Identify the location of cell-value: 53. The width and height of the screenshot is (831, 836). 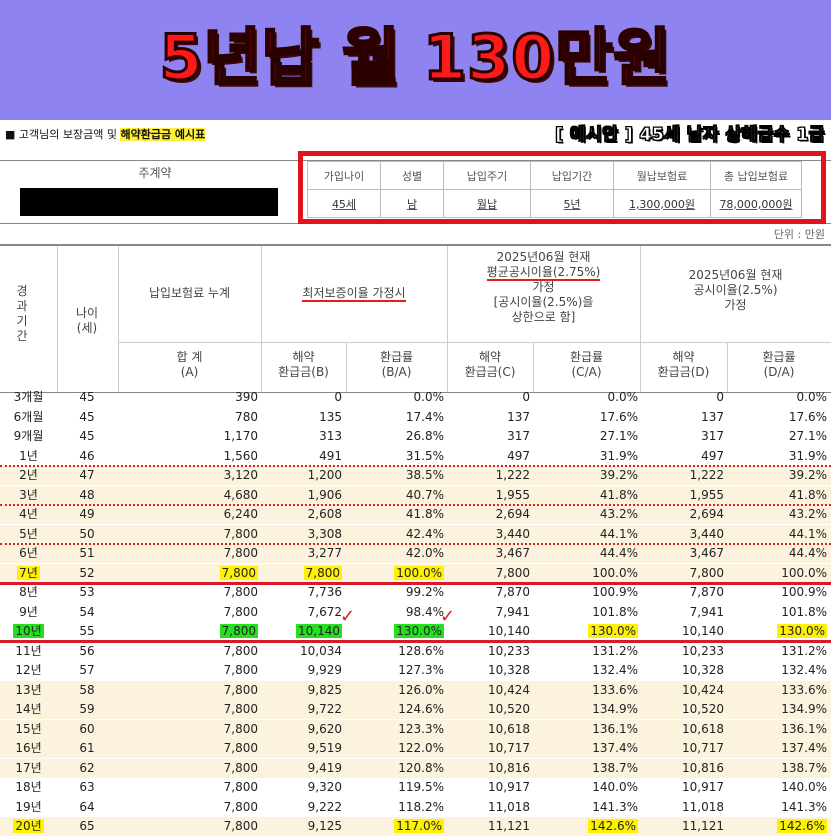
(87, 592).